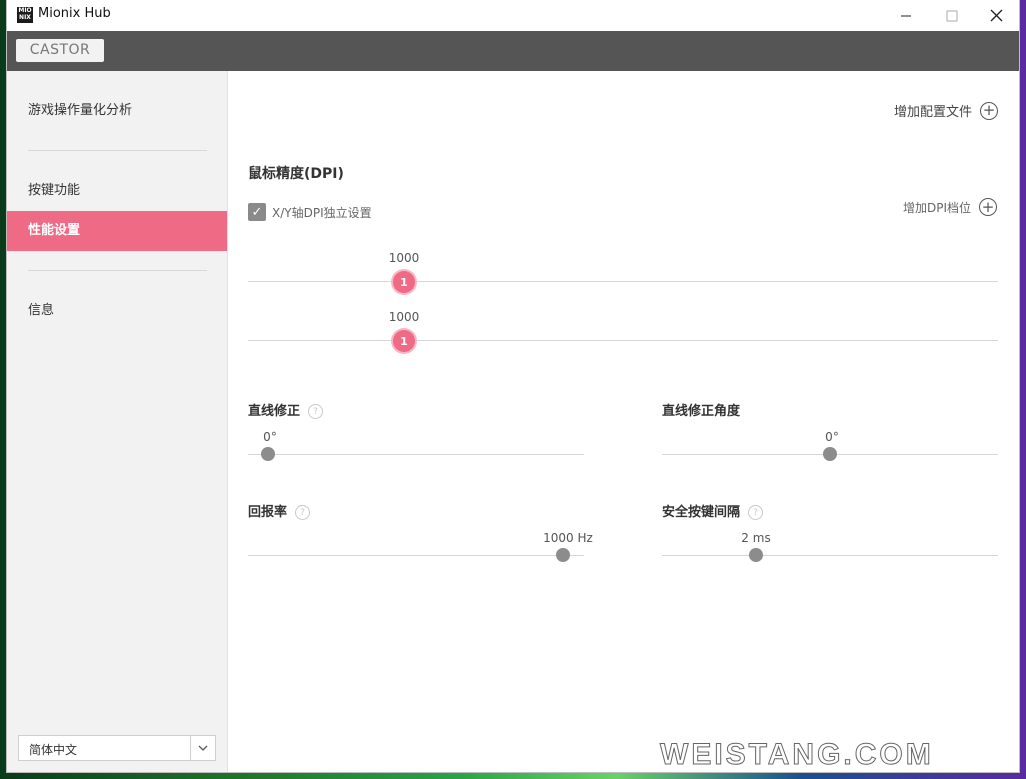  I want to click on dpi-x-value: 1000, so click(404, 258).